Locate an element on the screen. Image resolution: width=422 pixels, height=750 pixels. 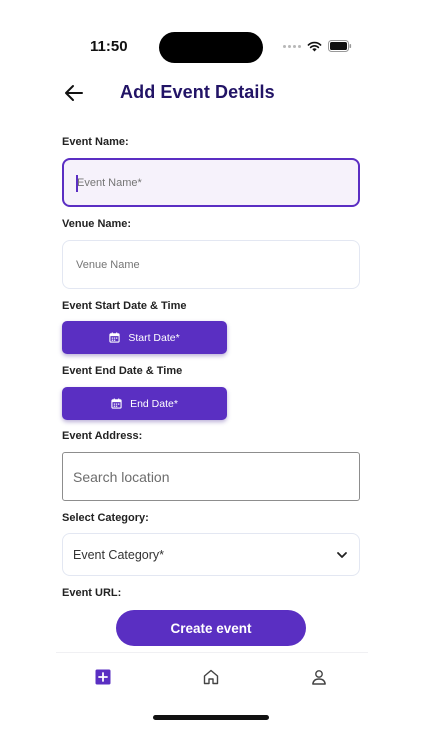
battery-icon is located at coordinates (340, 46).